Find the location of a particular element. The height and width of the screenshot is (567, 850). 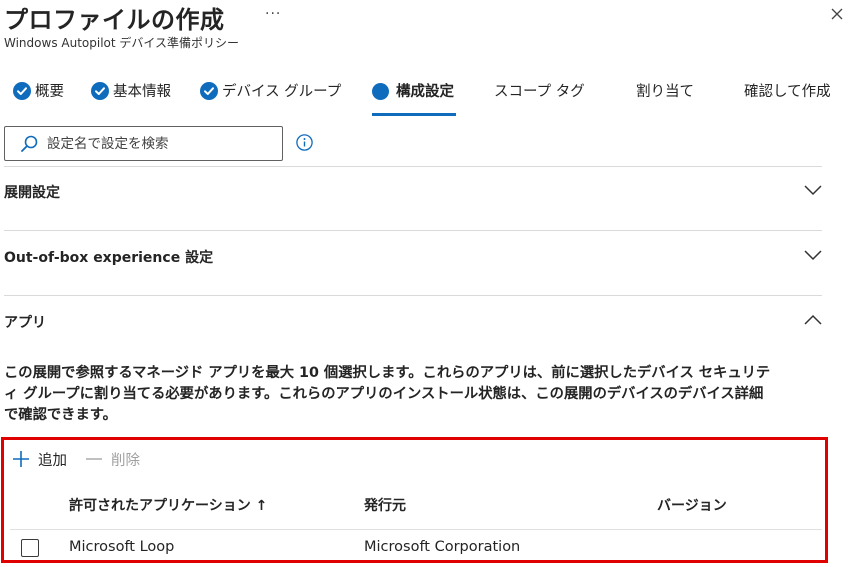

add-label: 追加 is located at coordinates (52, 460).